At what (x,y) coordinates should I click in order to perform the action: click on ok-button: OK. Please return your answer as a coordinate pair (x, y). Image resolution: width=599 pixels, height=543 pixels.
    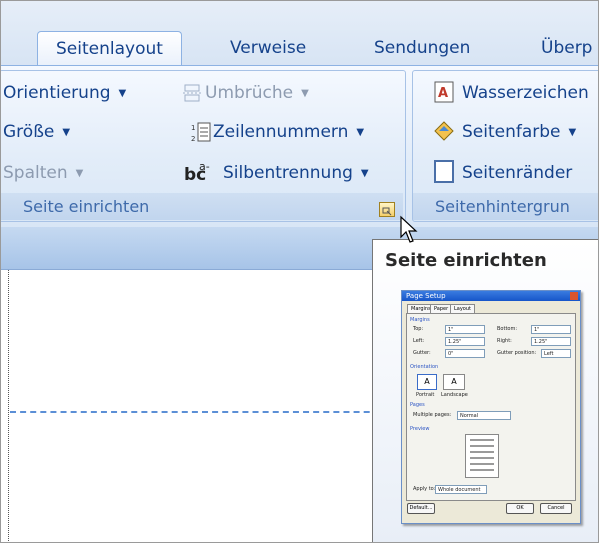
    Looking at the image, I should click on (520, 508).